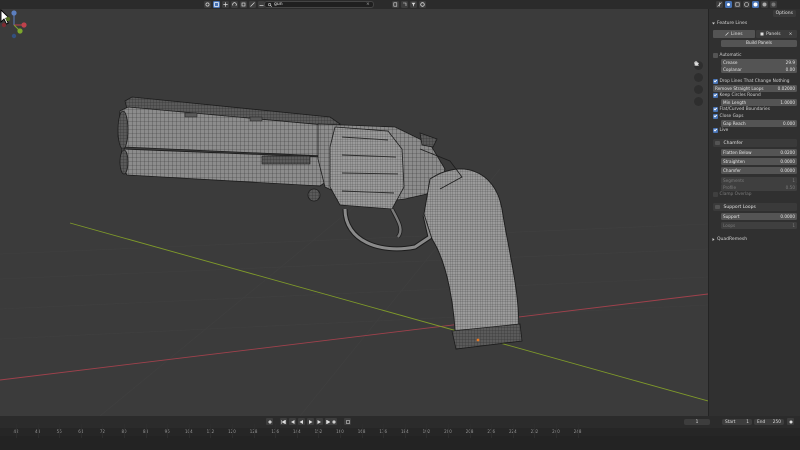 The image size is (800, 450). Describe the element at coordinates (404, 4) in the screenshot. I see `restrict-icon` at that location.